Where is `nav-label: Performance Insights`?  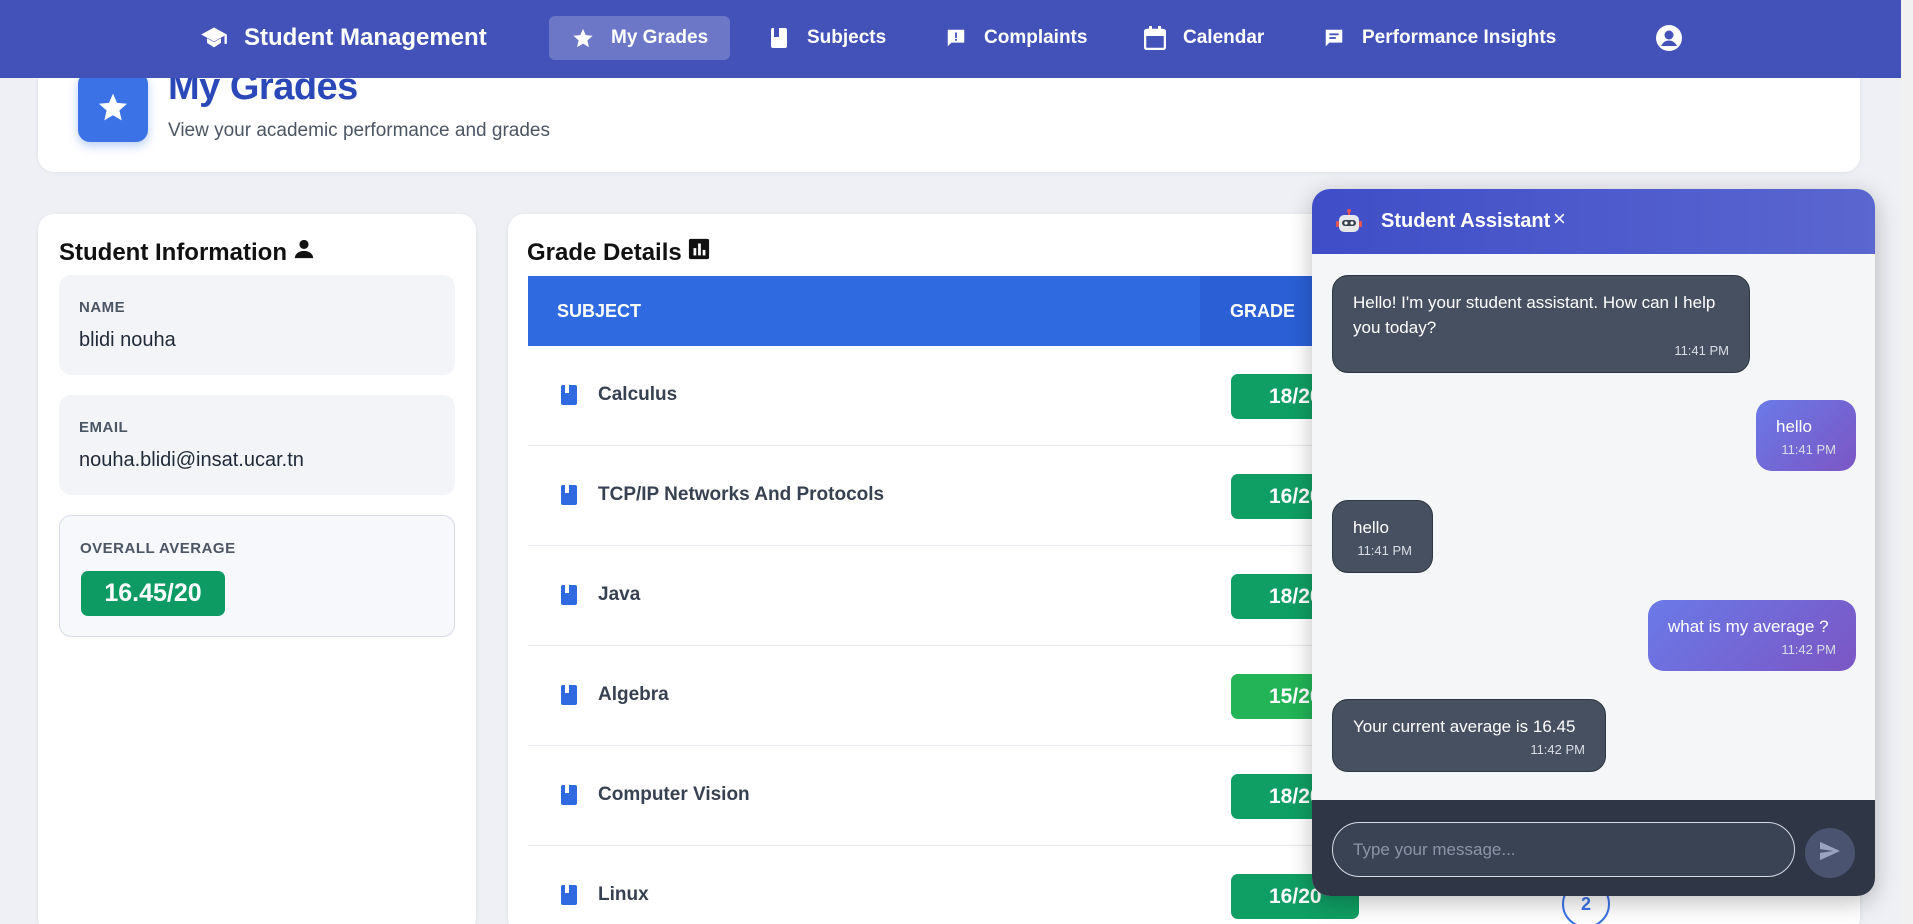 nav-label: Performance Insights is located at coordinates (1459, 37).